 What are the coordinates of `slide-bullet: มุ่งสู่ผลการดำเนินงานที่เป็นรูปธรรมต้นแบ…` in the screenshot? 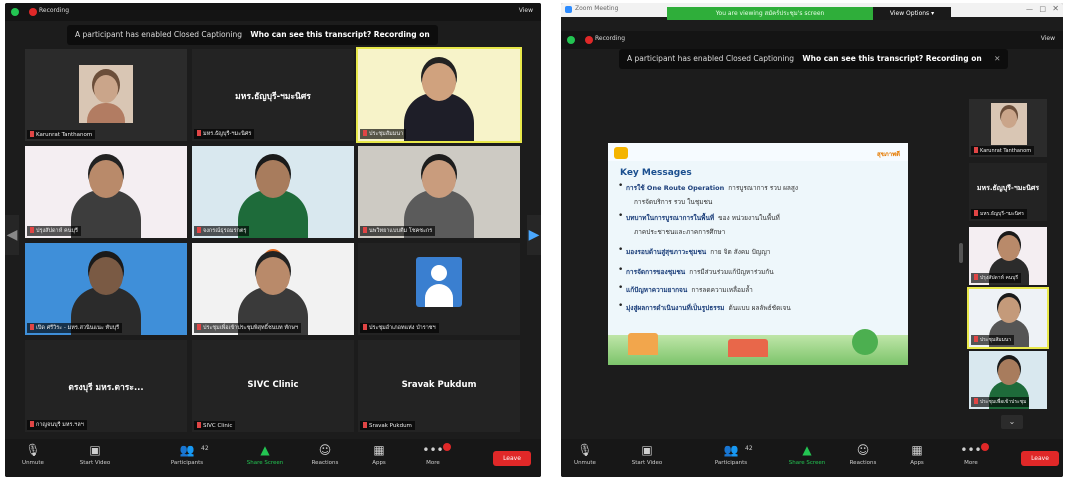 It's located at (704, 307).